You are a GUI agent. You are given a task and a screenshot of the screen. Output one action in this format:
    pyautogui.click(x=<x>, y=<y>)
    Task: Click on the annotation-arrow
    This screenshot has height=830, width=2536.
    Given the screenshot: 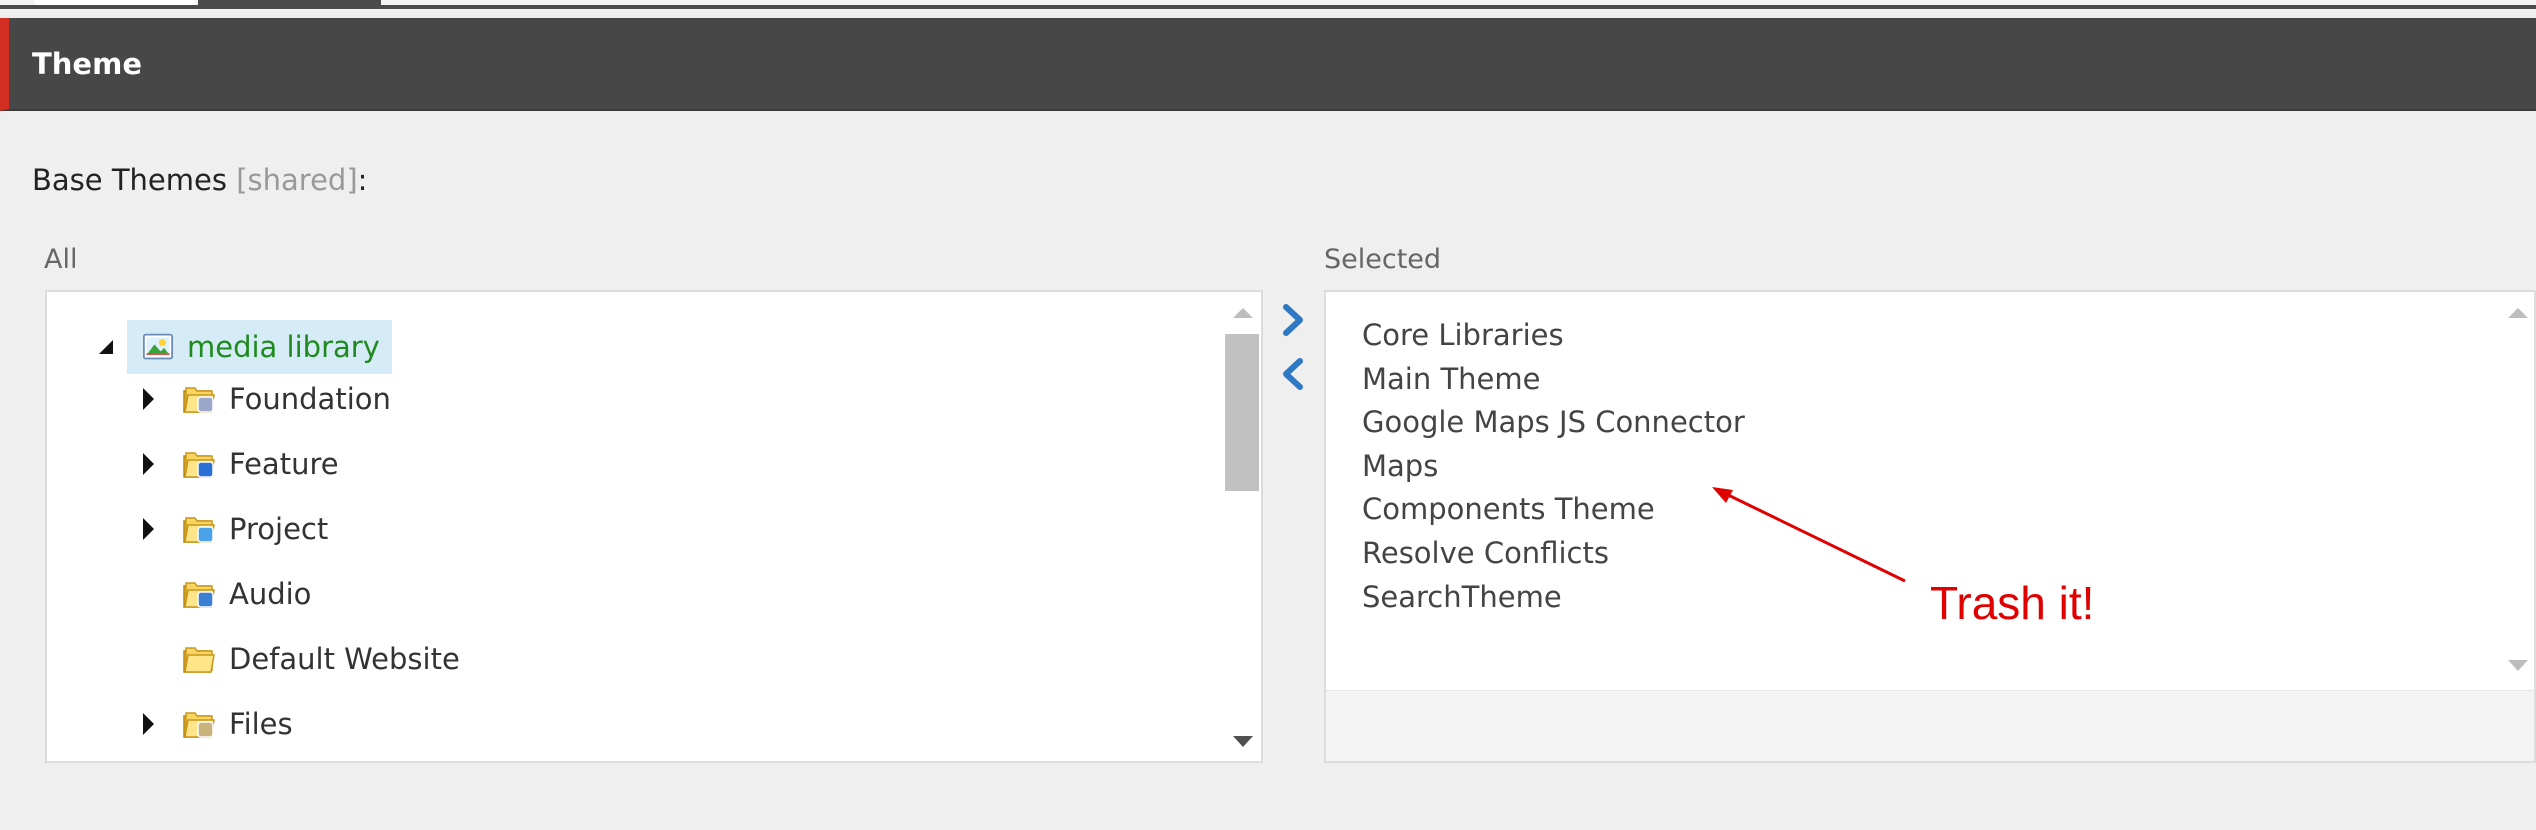 What is the action you would take?
    pyautogui.click(x=1809, y=535)
    